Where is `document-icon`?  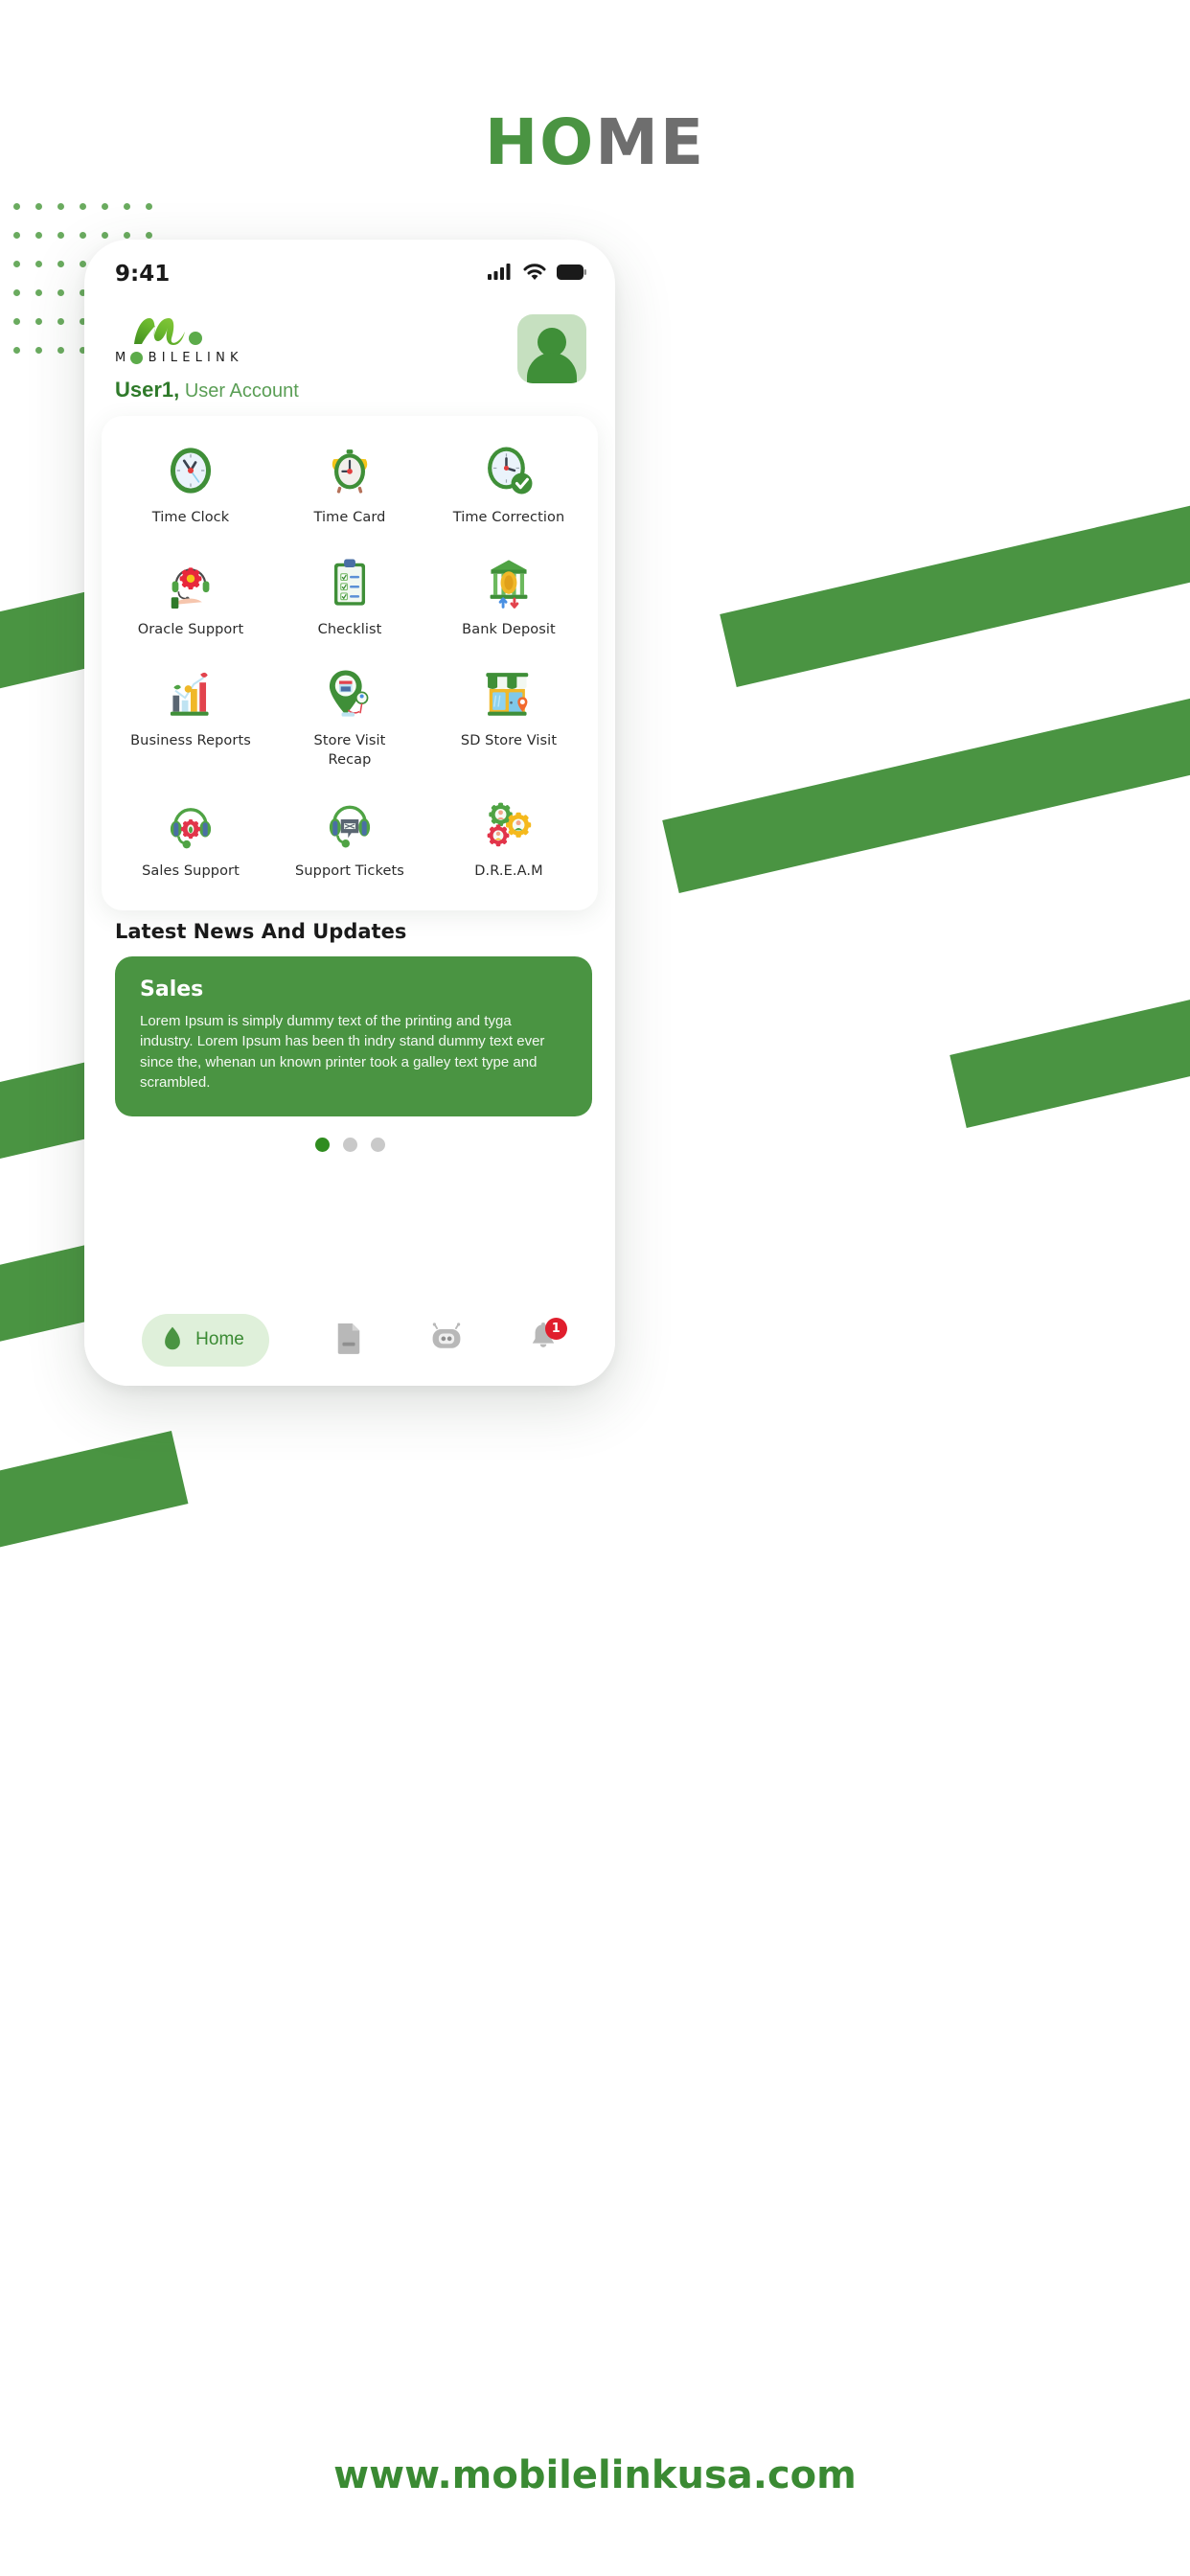
document-icon is located at coordinates (349, 1341).